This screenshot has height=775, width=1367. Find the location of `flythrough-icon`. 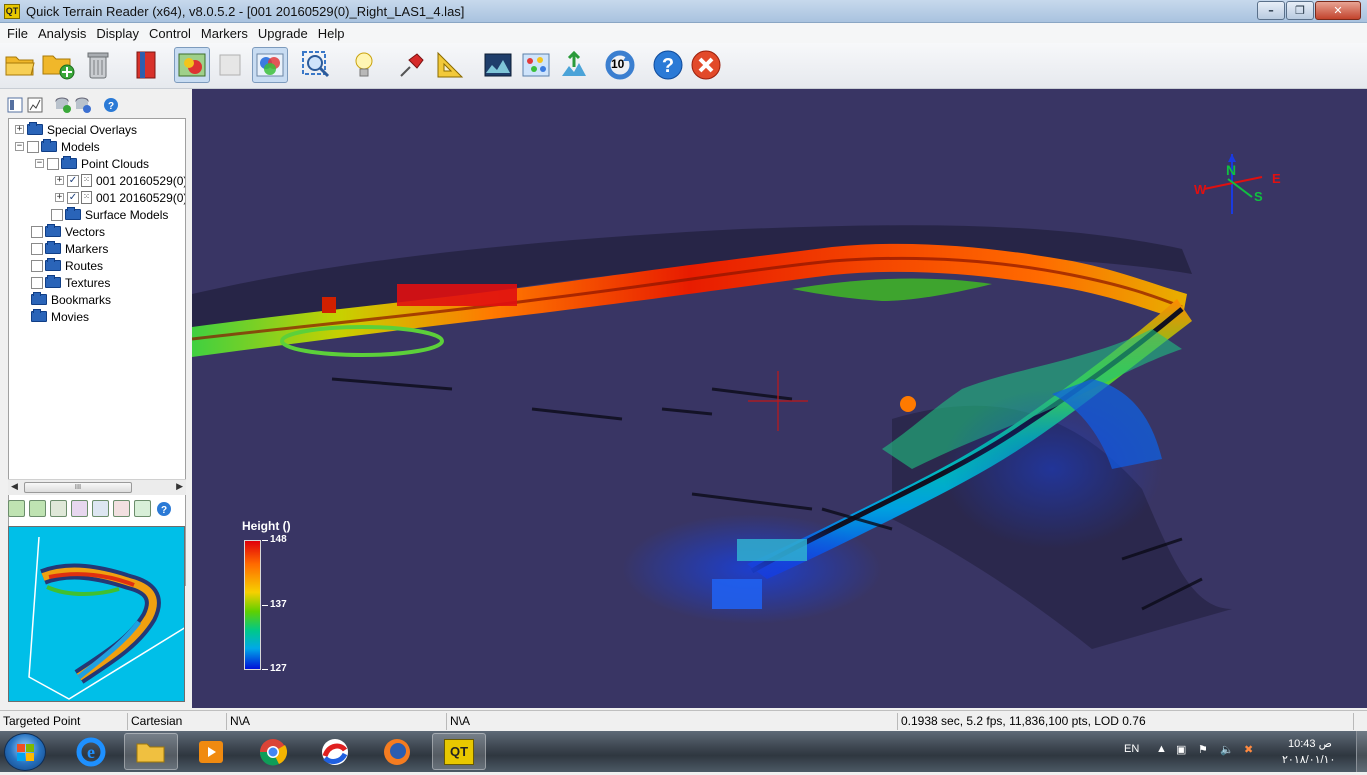

flythrough-icon is located at coordinates (574, 65).